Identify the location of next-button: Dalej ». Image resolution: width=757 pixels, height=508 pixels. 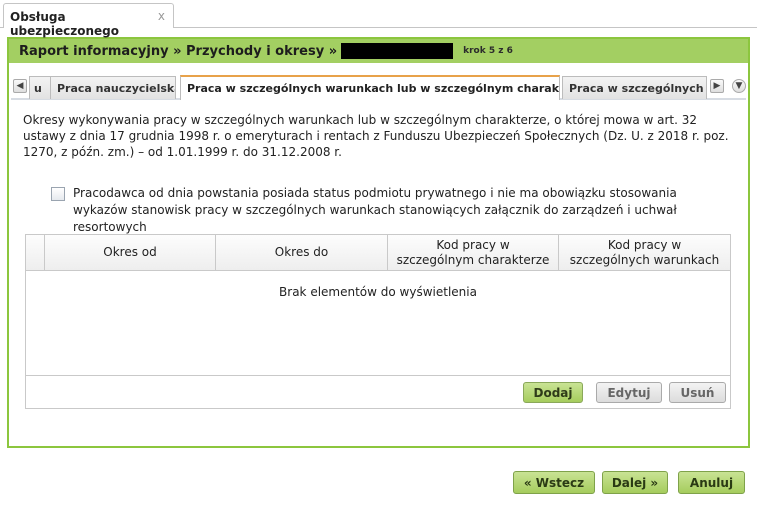
(635, 482).